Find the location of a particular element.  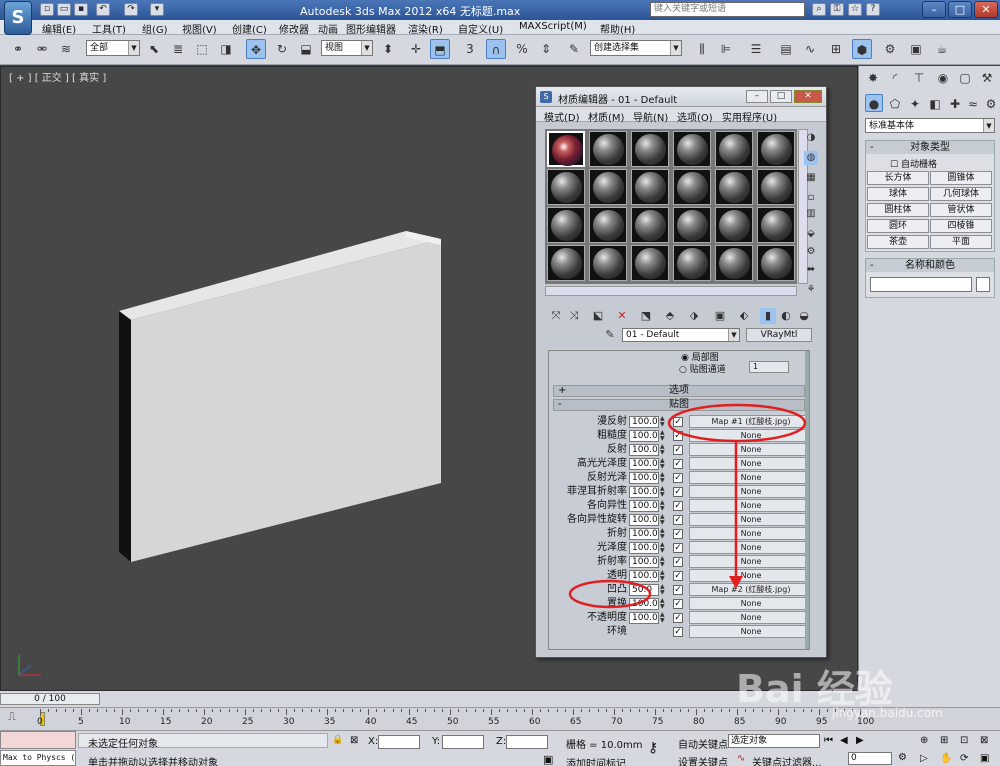

material-id-icon: ◒ is located at coordinates (804, 316).